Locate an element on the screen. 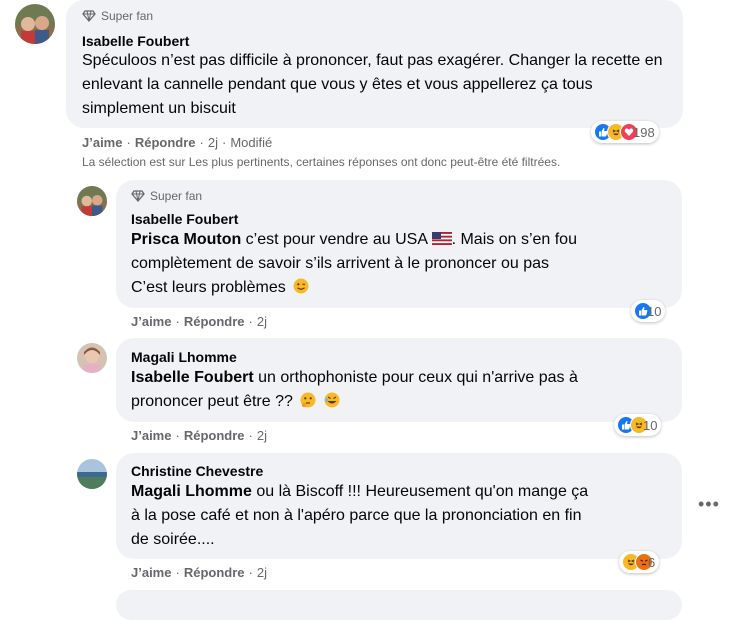  avatar-magali is located at coordinates (92, 358).